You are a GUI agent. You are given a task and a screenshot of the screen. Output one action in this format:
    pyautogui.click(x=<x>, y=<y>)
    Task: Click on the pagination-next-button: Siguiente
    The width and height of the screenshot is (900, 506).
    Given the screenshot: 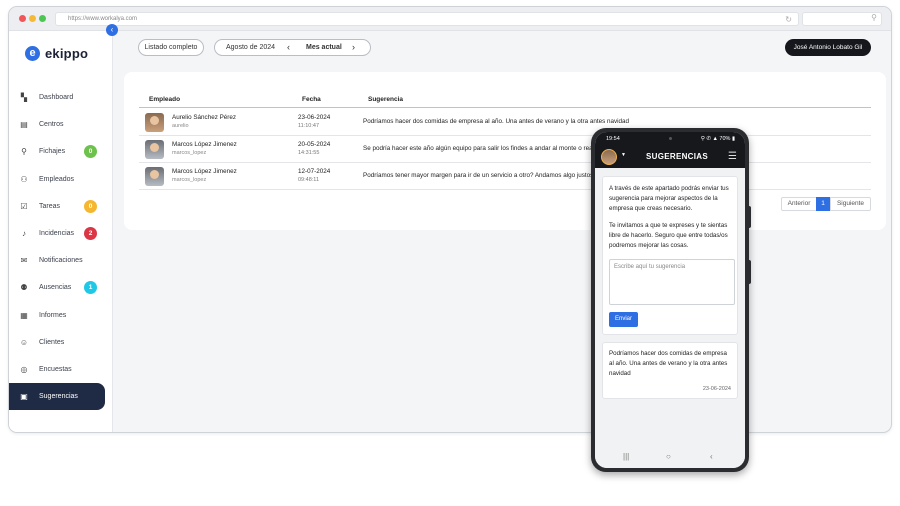 What is the action you would take?
    pyautogui.click(x=850, y=204)
    